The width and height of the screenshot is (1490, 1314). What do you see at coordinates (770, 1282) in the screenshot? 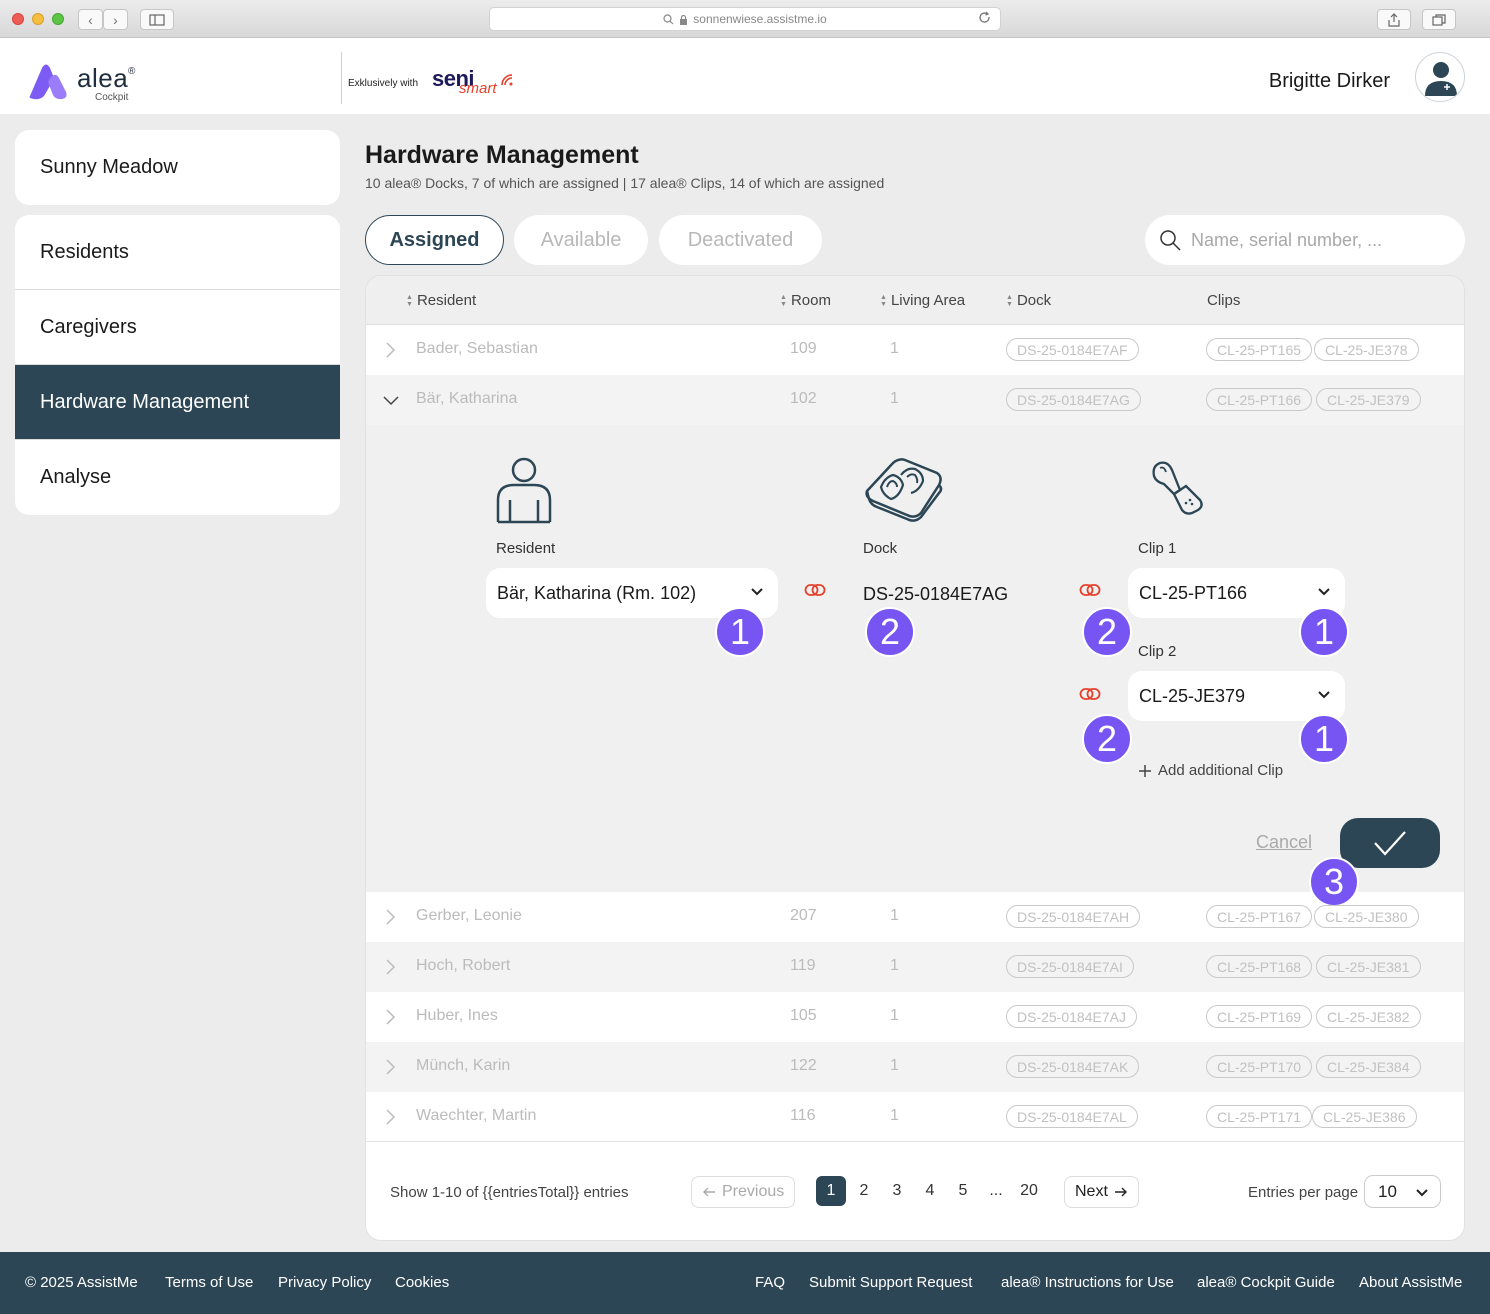
I see `footer-link-faq: FAQ` at bounding box center [770, 1282].